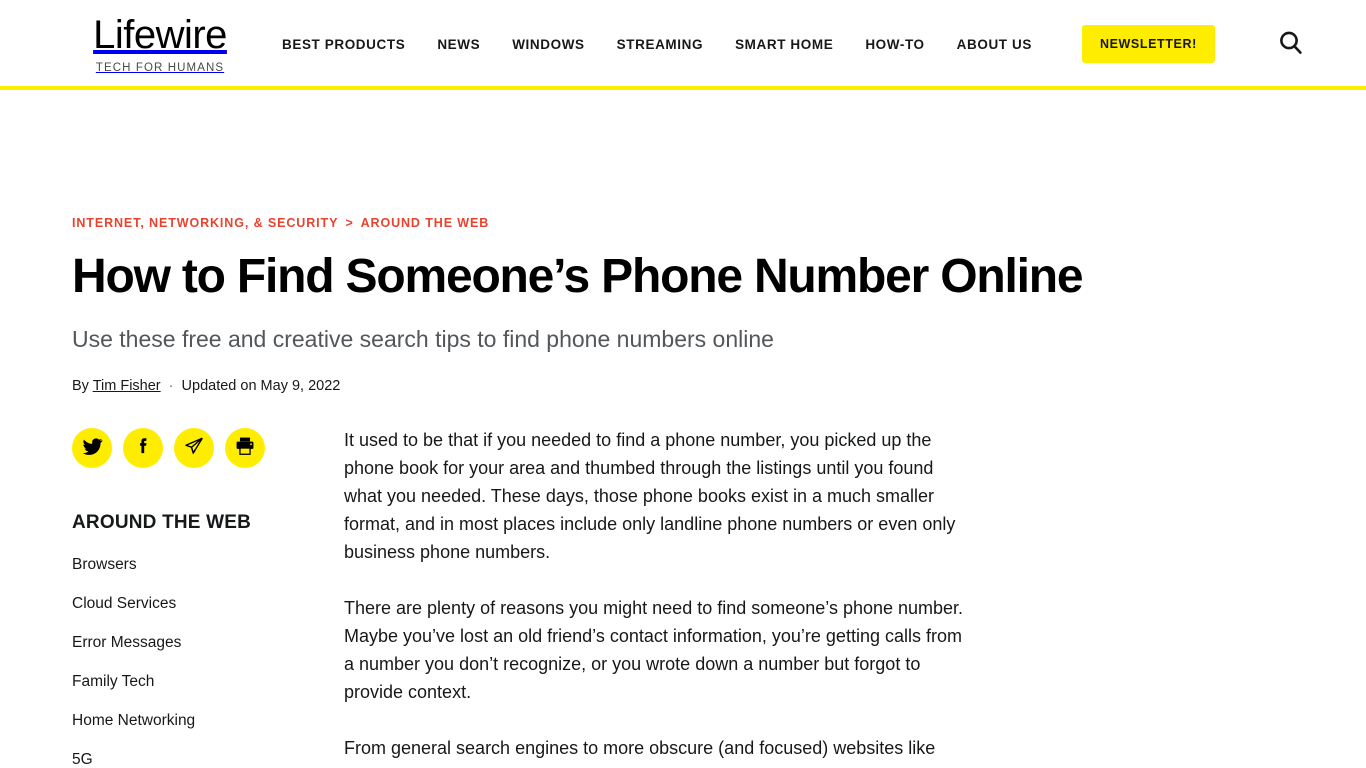 The width and height of the screenshot is (1366, 768). What do you see at coordinates (784, 44) in the screenshot?
I see `nav-item-smart-home: SMART HOME` at bounding box center [784, 44].